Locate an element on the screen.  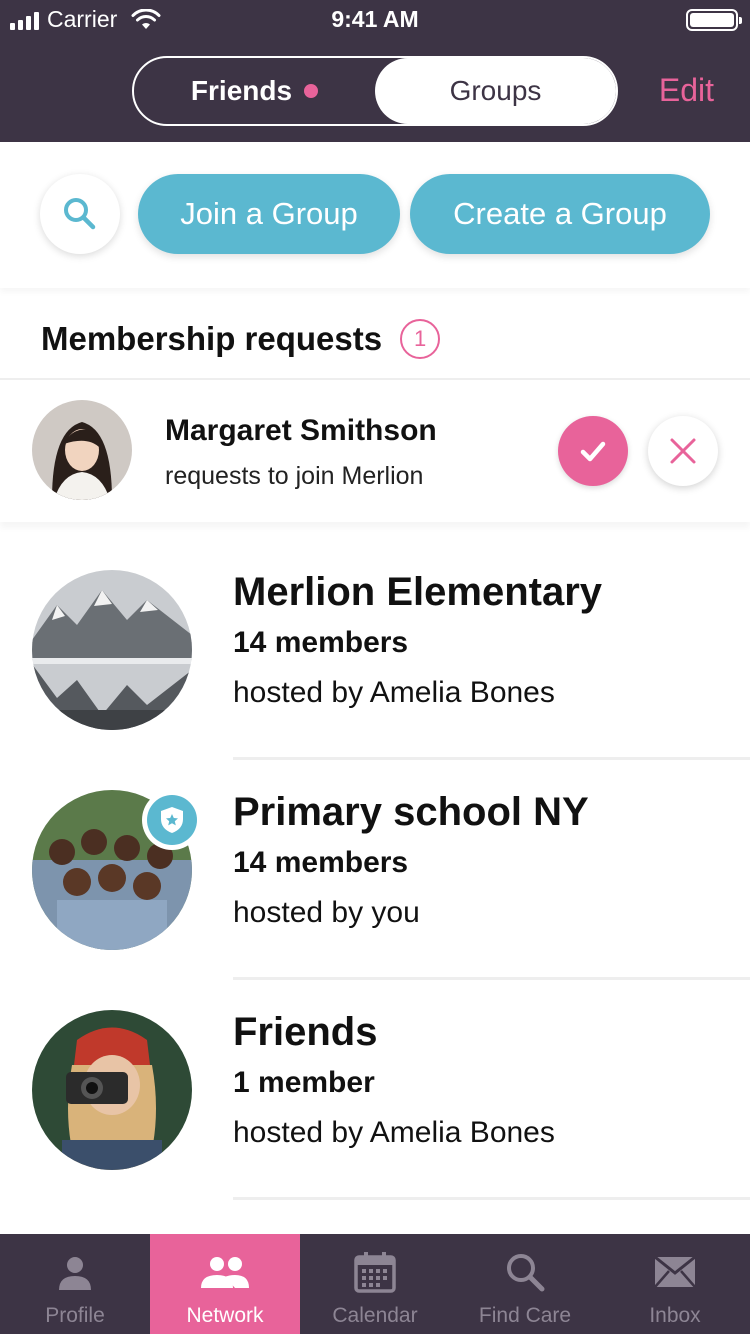
group-actions: Join a Group Create a Group is located at coordinates (375, 215).